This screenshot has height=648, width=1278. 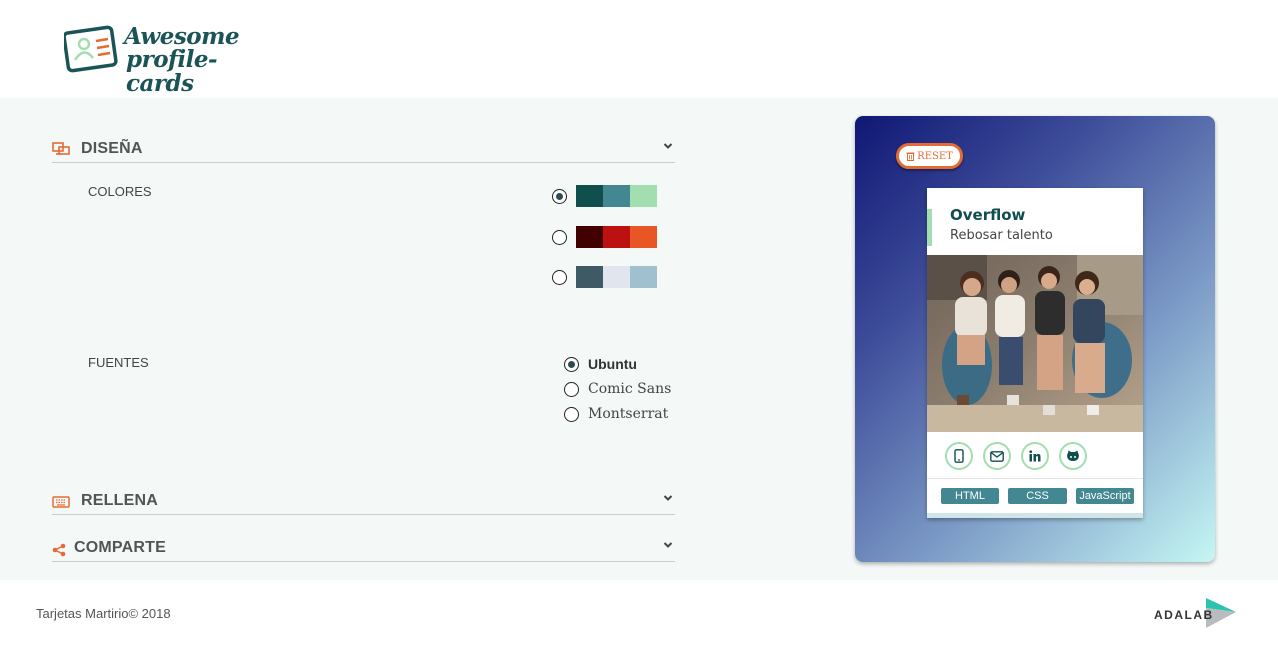 I want to click on adalab-logo: ADALAB, so click(x=1198, y=615).